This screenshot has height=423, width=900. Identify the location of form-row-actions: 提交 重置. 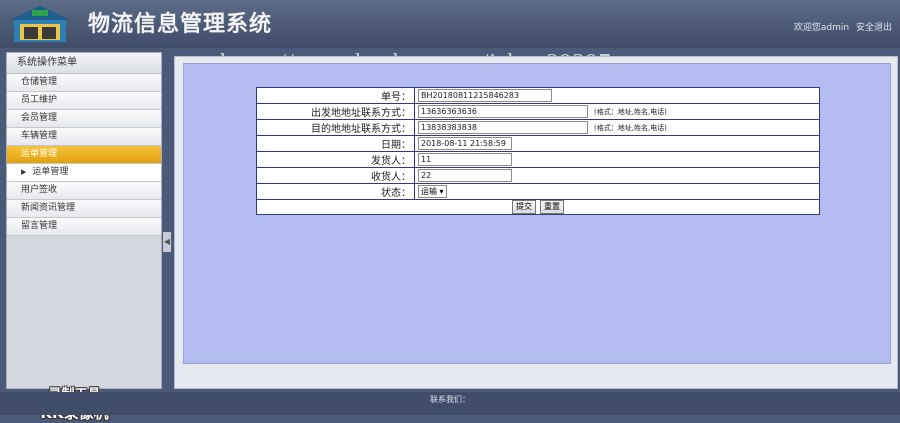
(538, 207).